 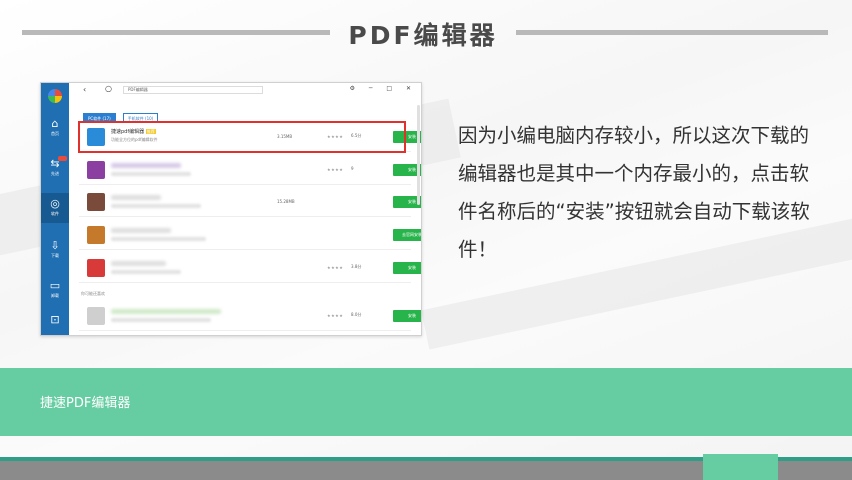 I want to click on list-item: ★★★★ 3.8分 安装 ⌄, so click(x=250, y=268).